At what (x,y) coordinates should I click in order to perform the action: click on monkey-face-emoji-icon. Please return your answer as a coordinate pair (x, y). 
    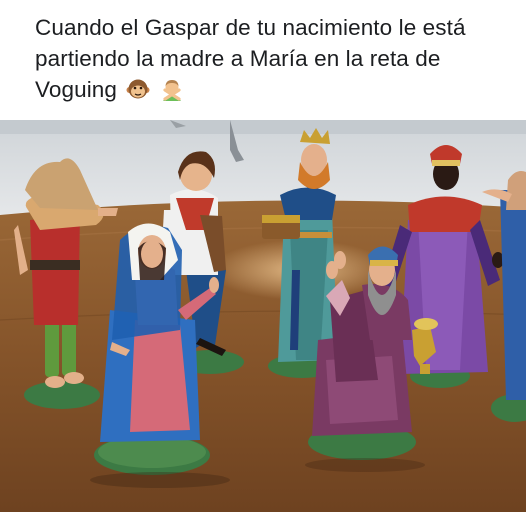
    Looking at the image, I should click on (138, 93).